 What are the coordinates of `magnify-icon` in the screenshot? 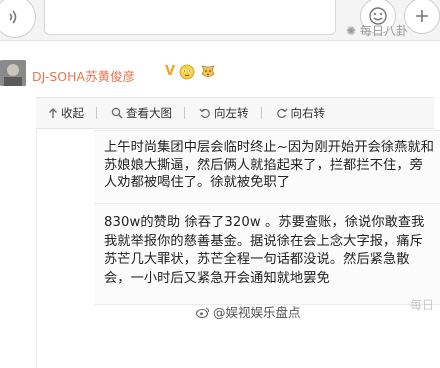 It's located at (117, 113).